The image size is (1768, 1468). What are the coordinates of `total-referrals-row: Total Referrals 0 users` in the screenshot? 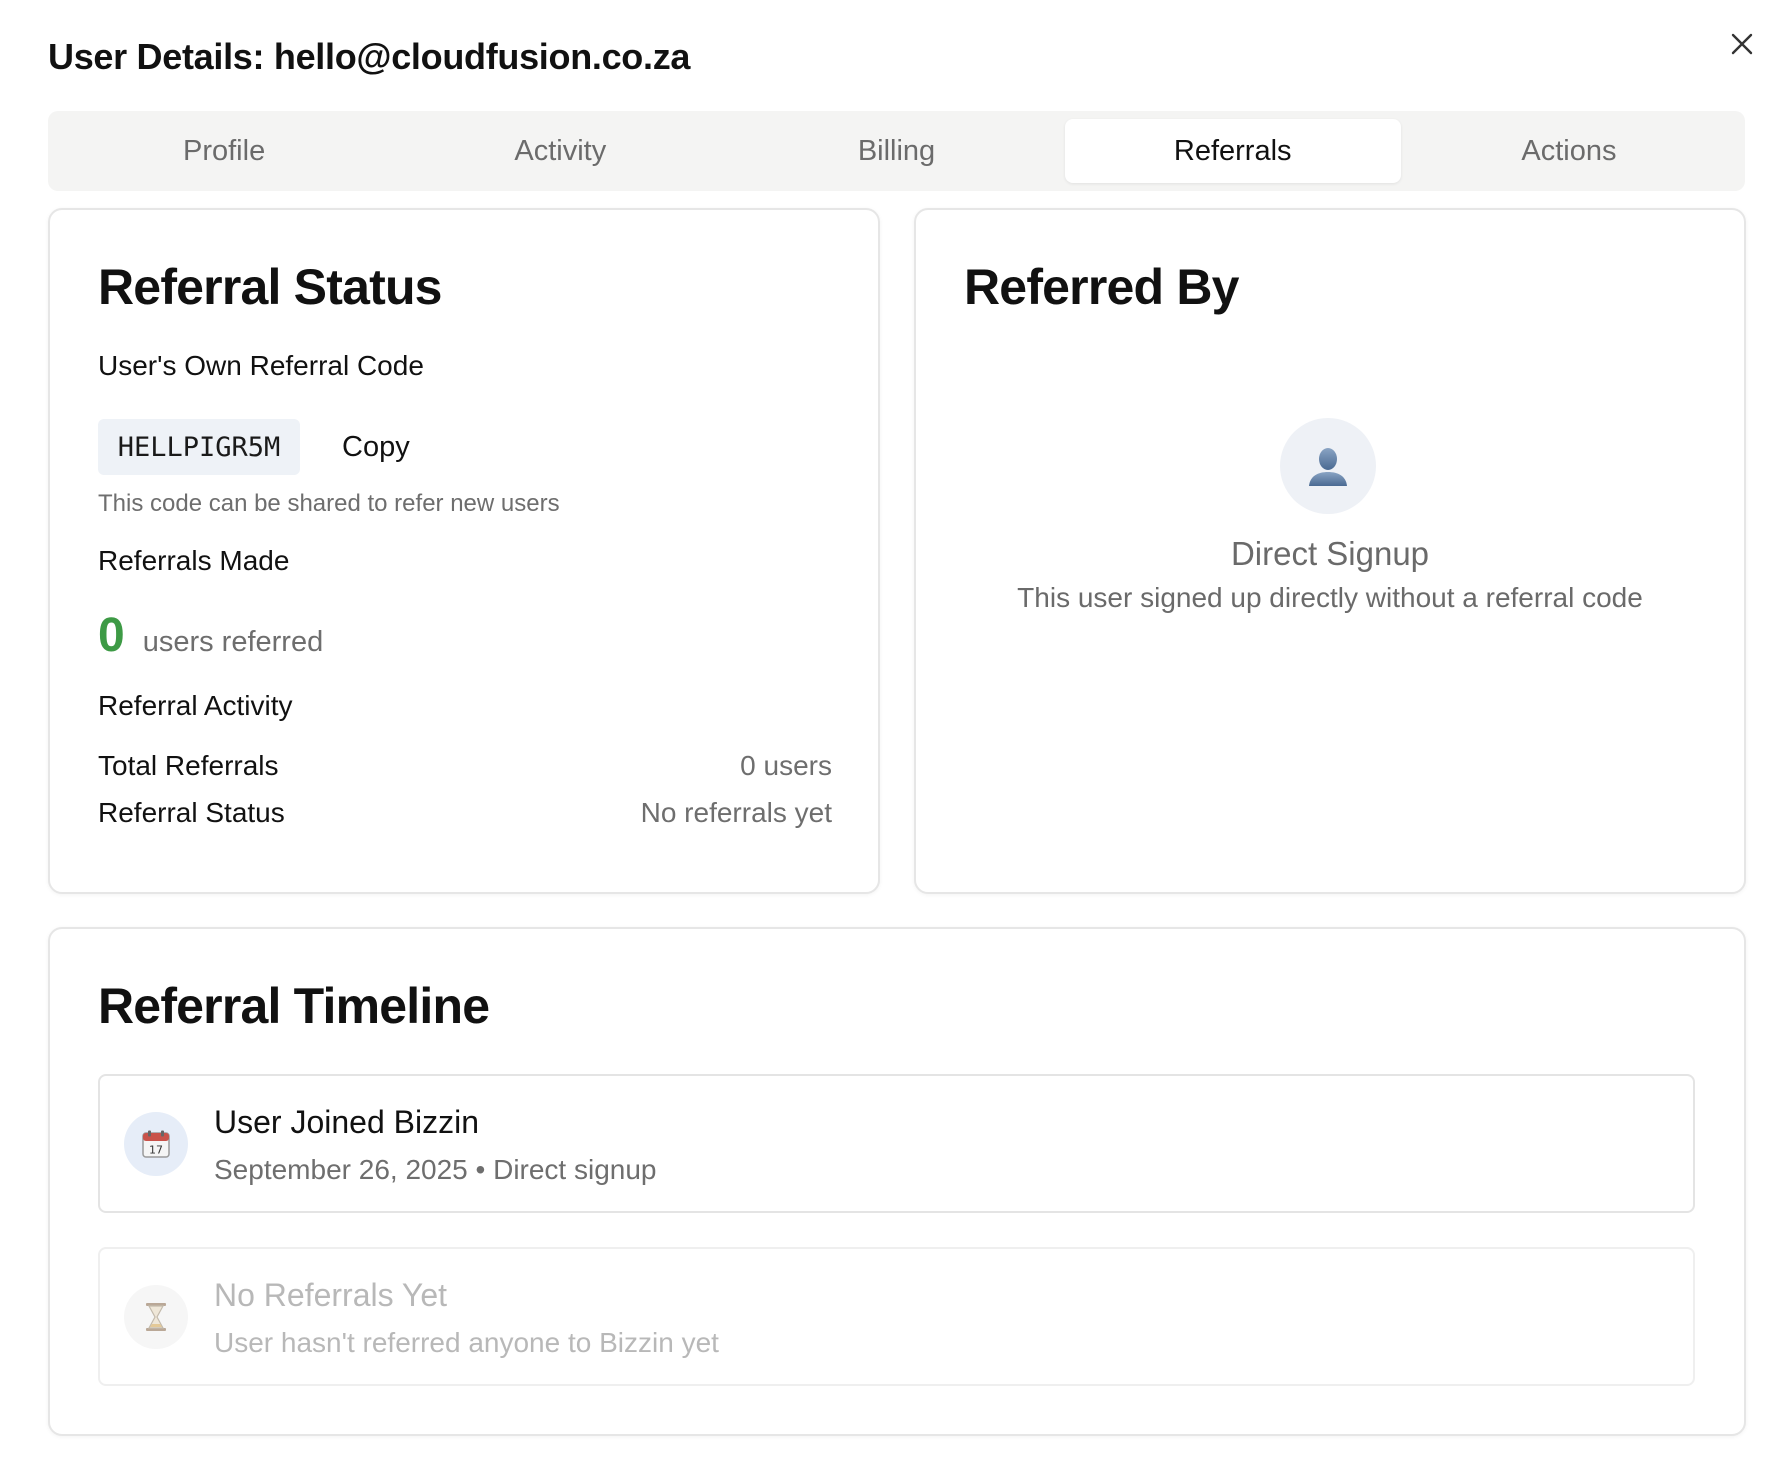 It's located at (465, 766).